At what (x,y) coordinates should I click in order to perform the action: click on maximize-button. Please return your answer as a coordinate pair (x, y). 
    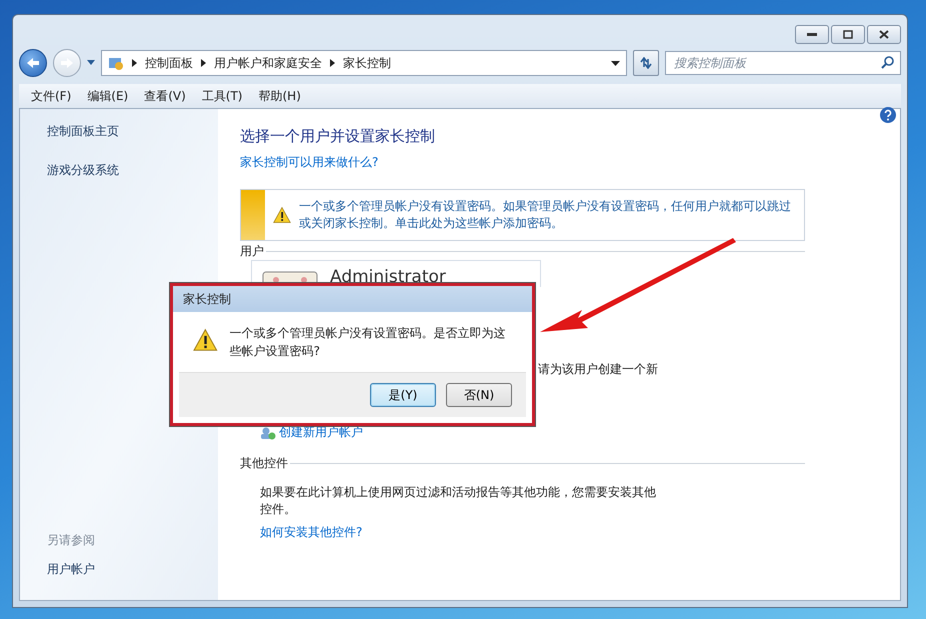
    Looking at the image, I should click on (848, 34).